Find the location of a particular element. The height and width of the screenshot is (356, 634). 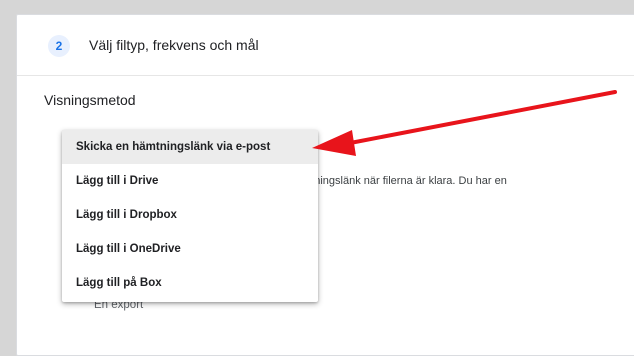

dropdown-option-box: Lägg till på Box is located at coordinates (190, 283).